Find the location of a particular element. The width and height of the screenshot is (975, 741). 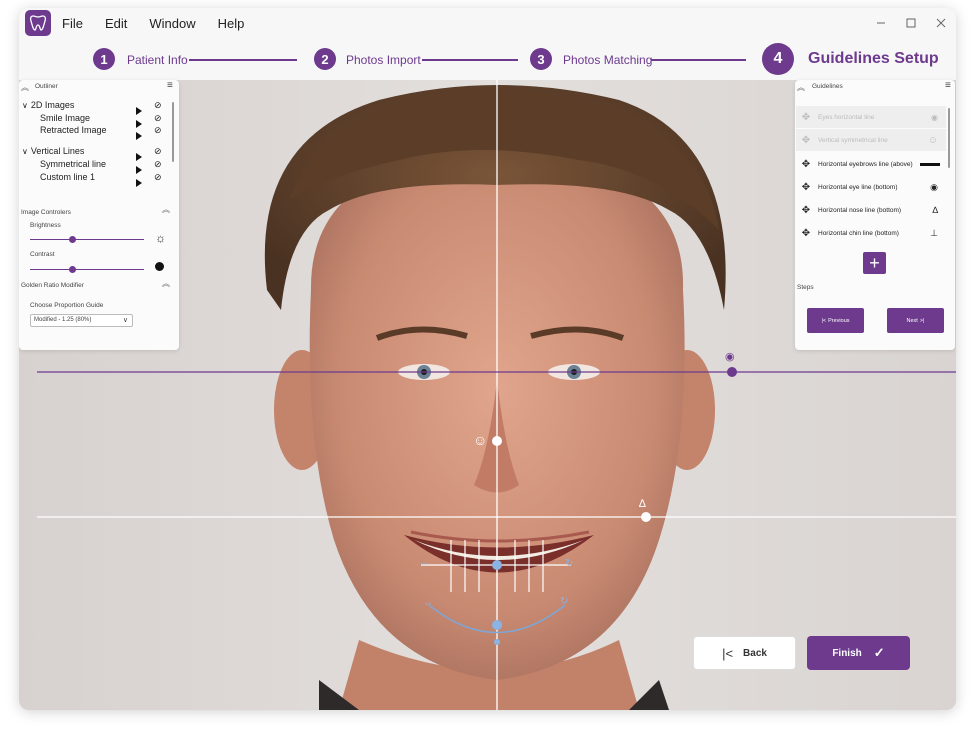

step-3-number: 3 is located at coordinates (541, 59).